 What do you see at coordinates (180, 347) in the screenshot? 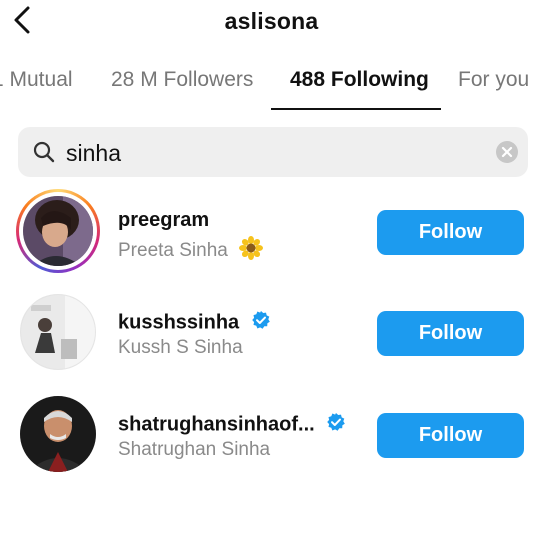
I see `full-name: Kussh S Sinha` at bounding box center [180, 347].